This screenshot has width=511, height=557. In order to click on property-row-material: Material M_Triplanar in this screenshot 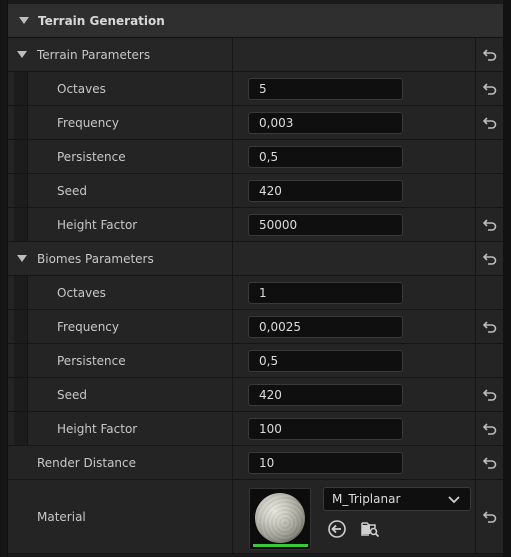, I will do `click(255, 517)`.